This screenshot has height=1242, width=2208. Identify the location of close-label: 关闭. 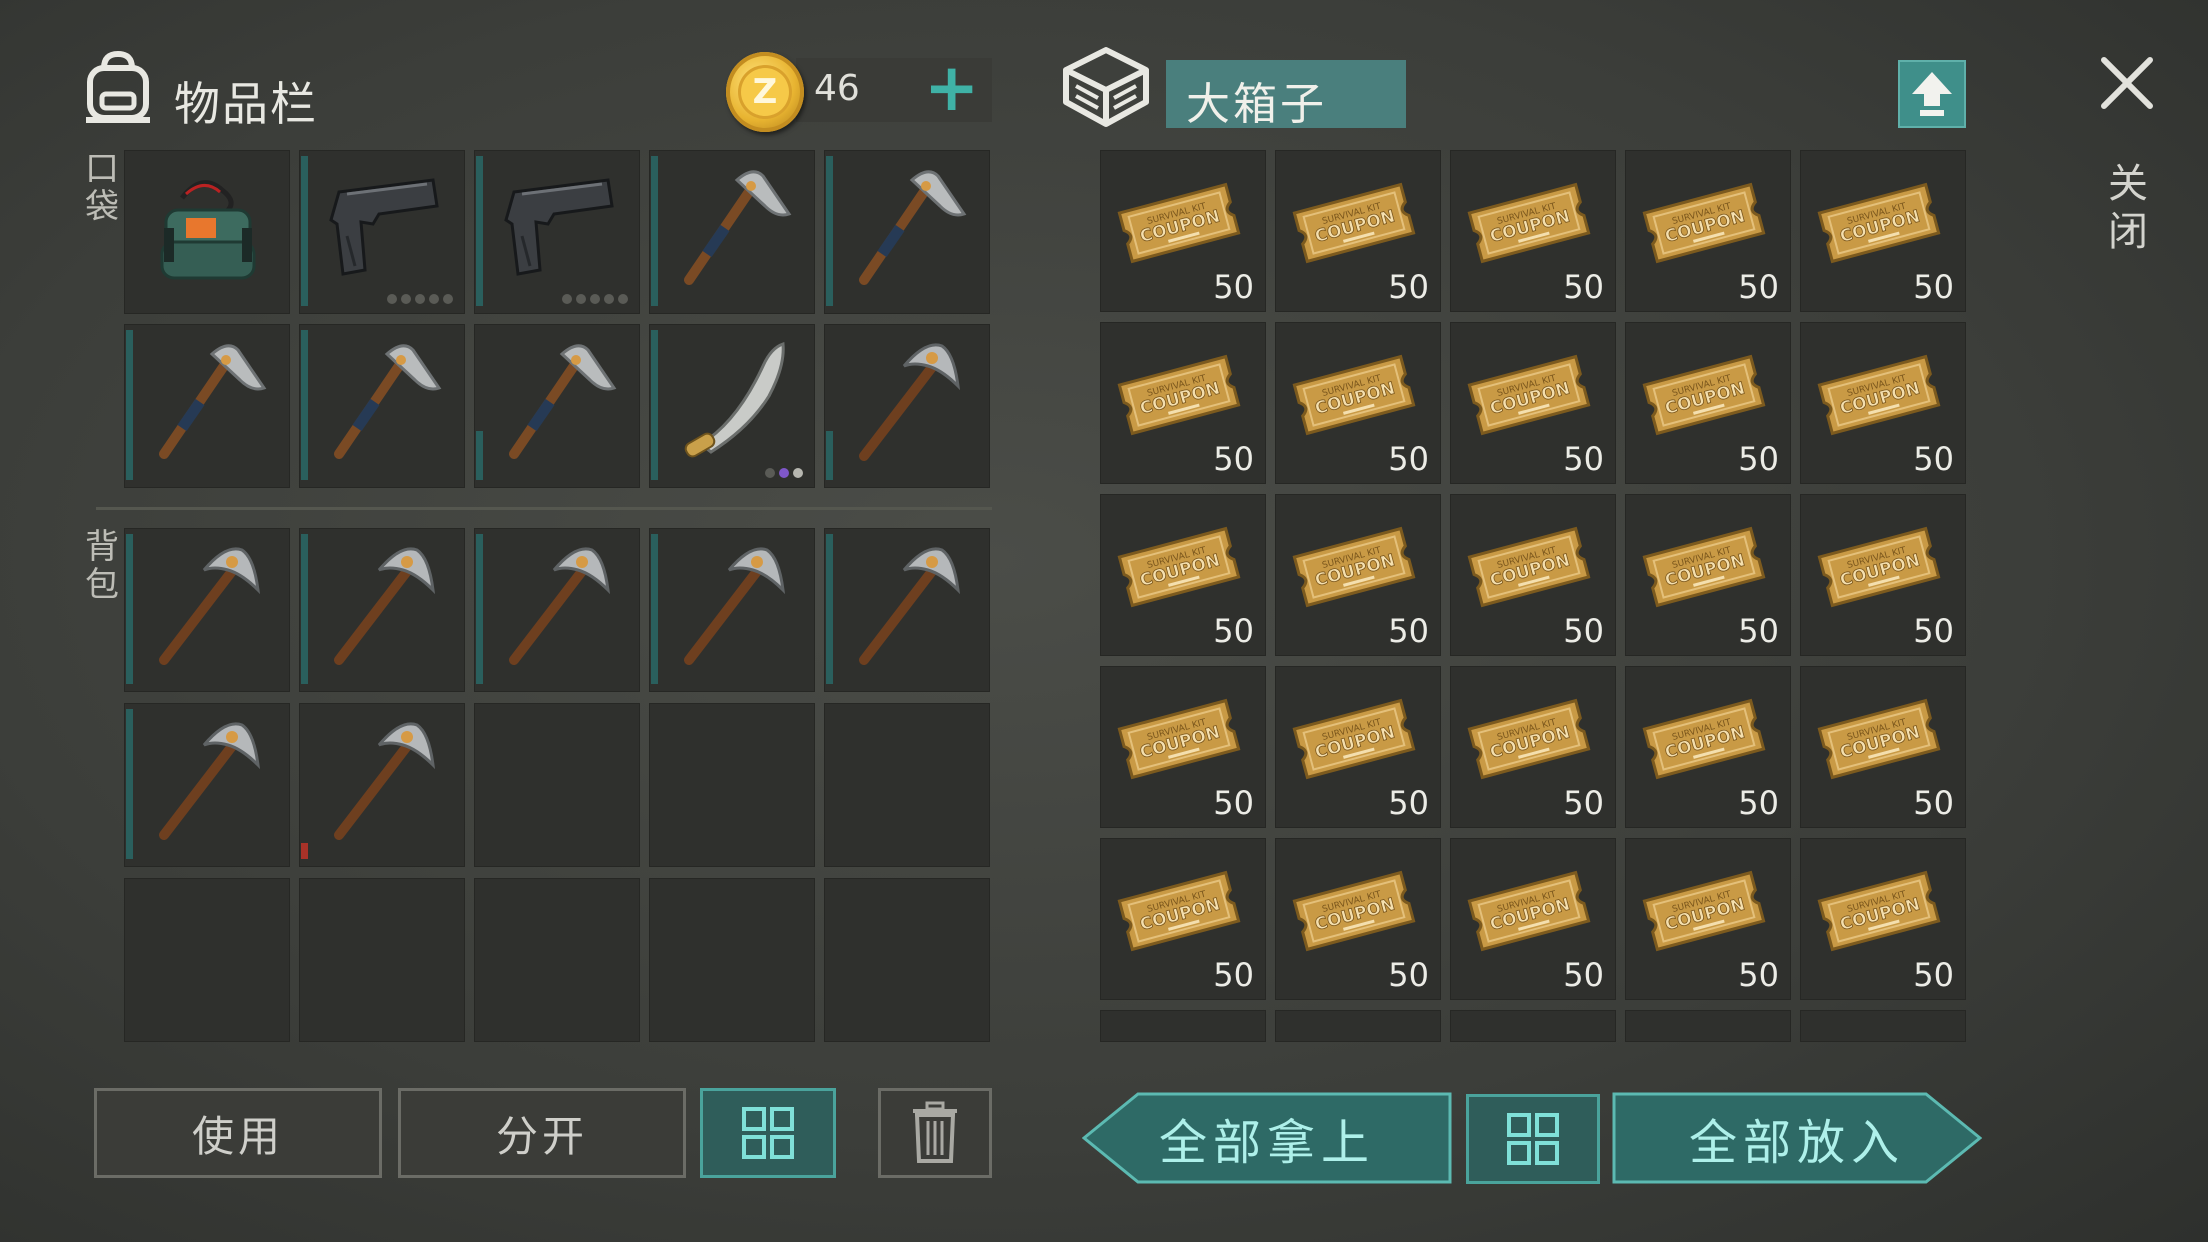
(2128, 208).